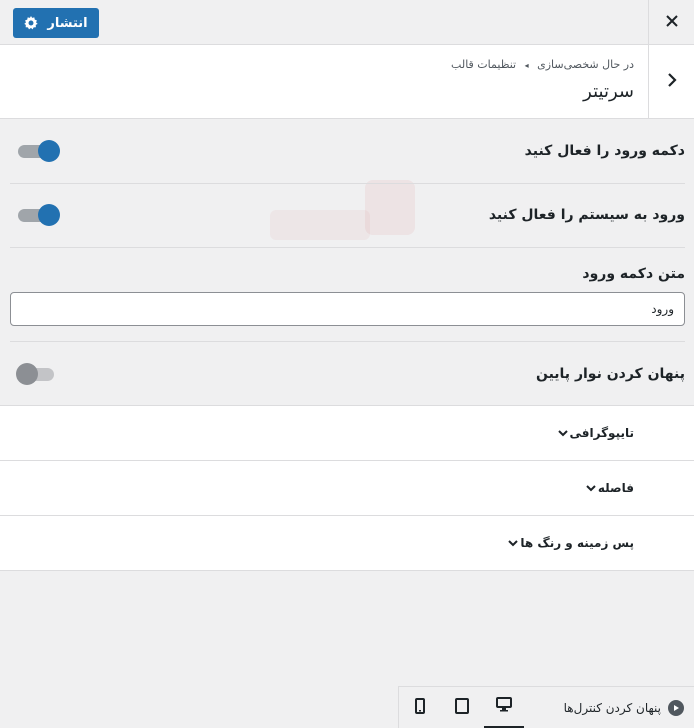 The width and height of the screenshot is (694, 728). I want to click on tablet-icon, so click(462, 708).